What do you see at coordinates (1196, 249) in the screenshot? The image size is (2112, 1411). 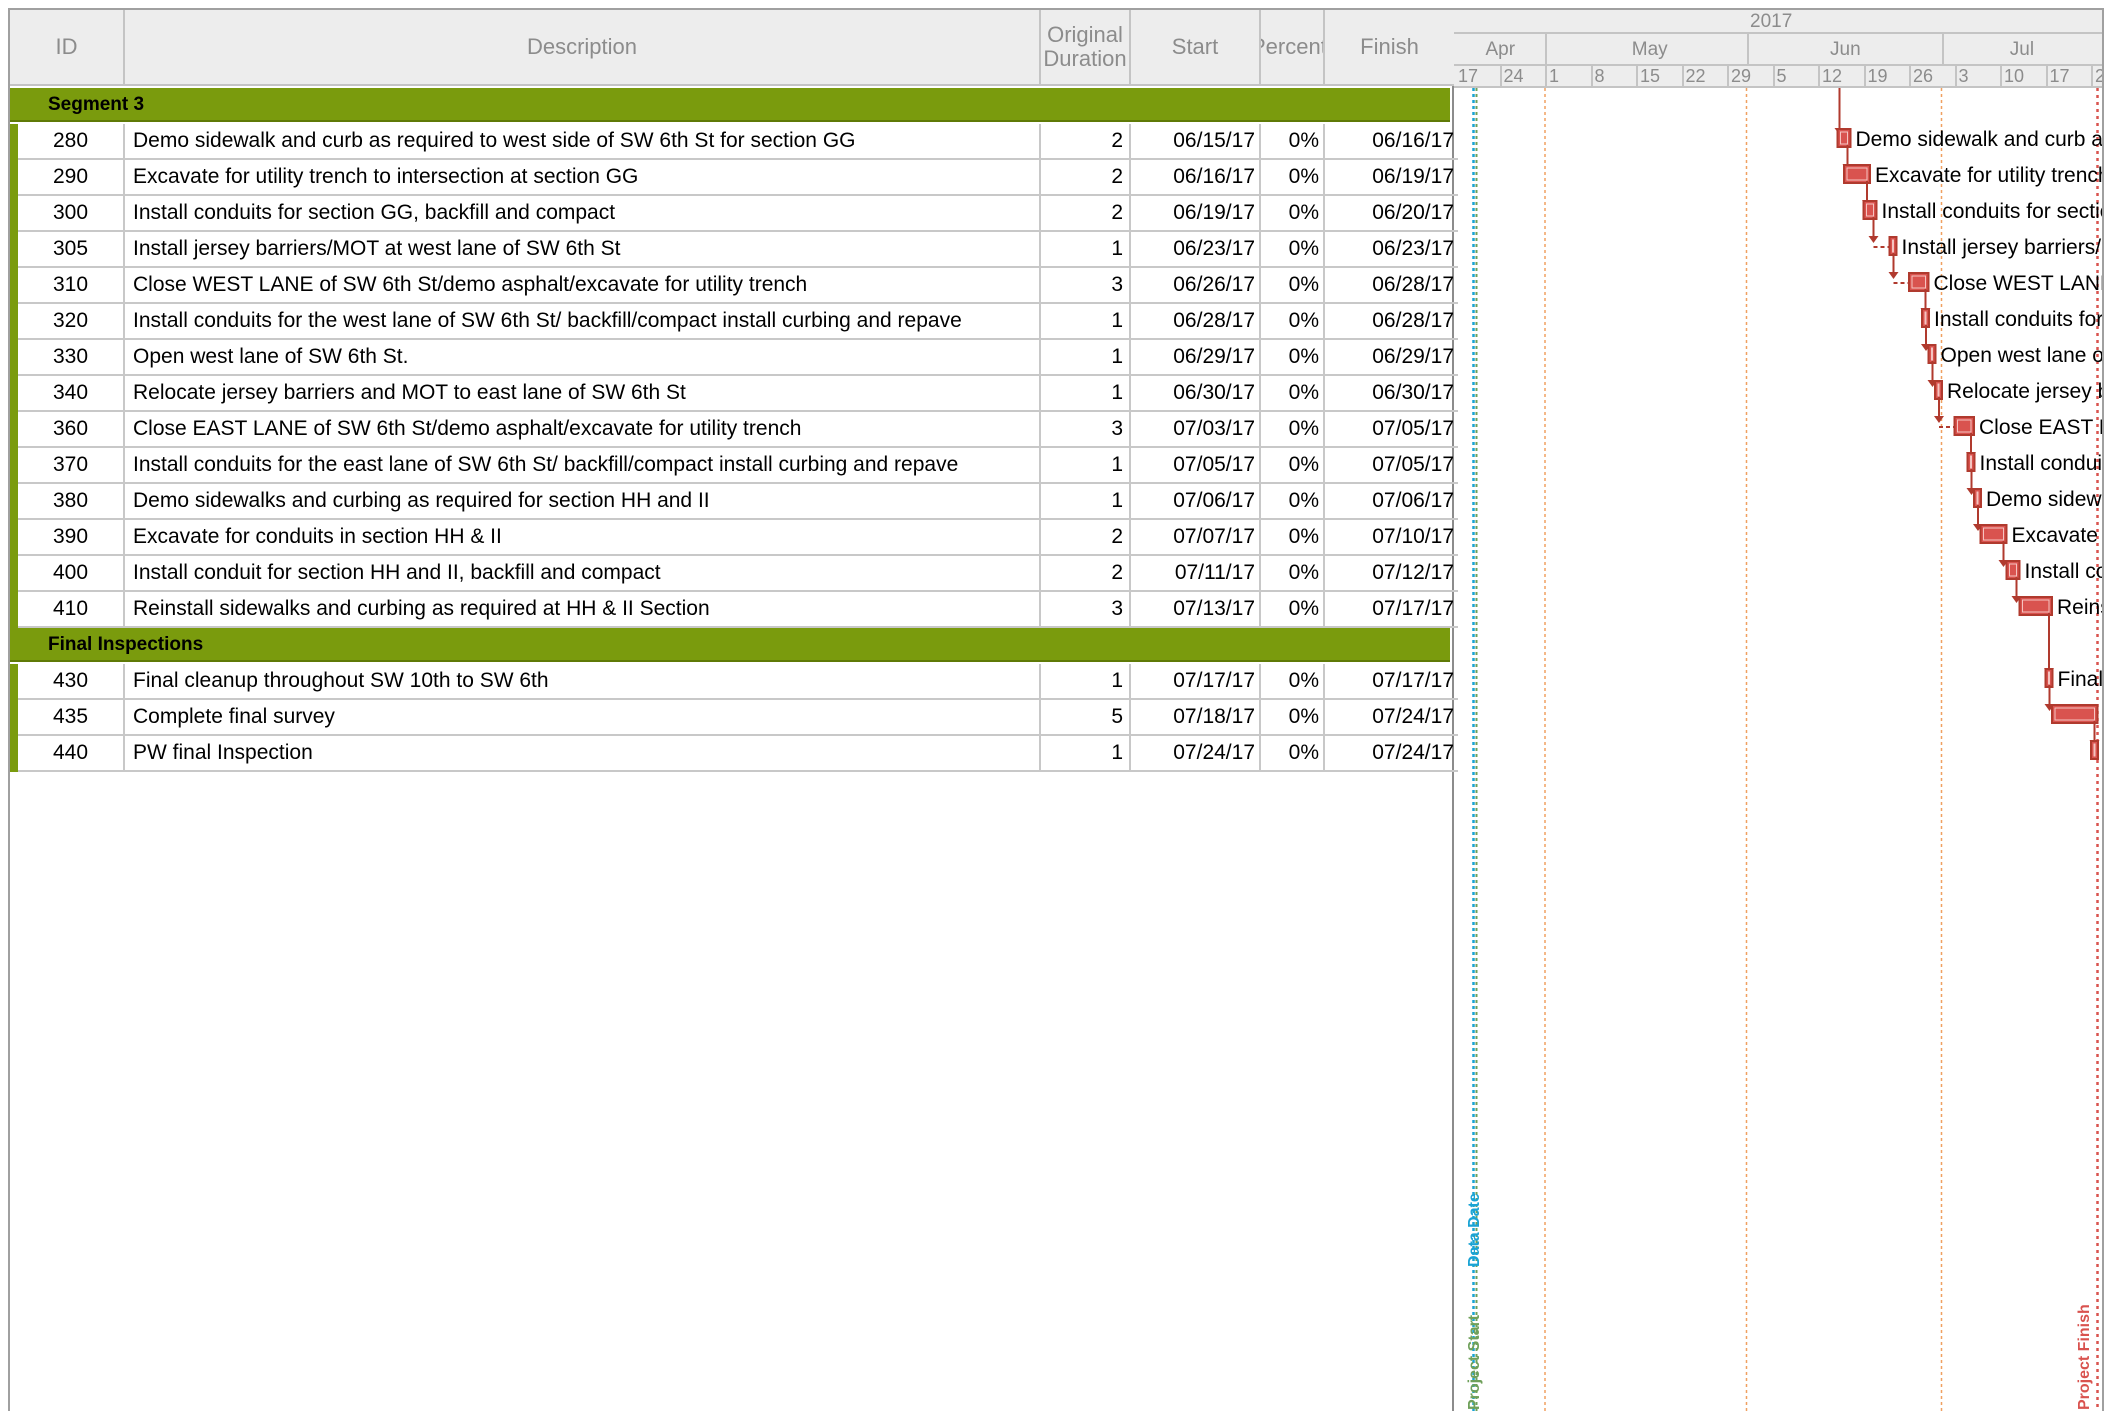 I see `cell-start: 06/23/17` at bounding box center [1196, 249].